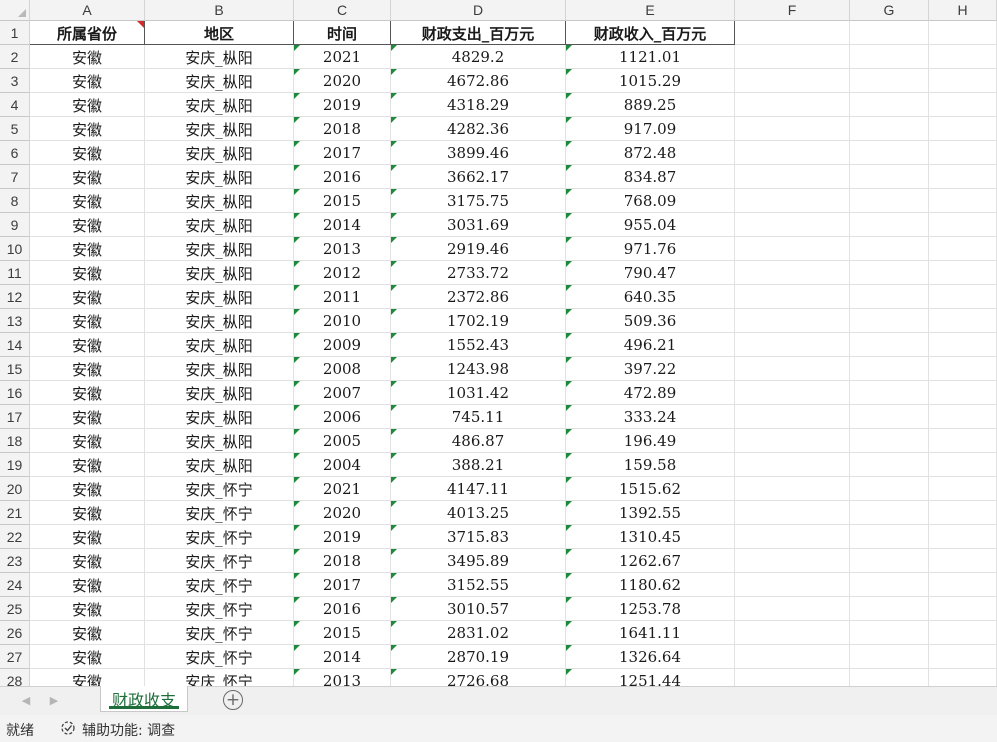 This screenshot has height=742, width=997. What do you see at coordinates (478, 105) in the screenshot?
I see `table-cell: 4318.29` at bounding box center [478, 105].